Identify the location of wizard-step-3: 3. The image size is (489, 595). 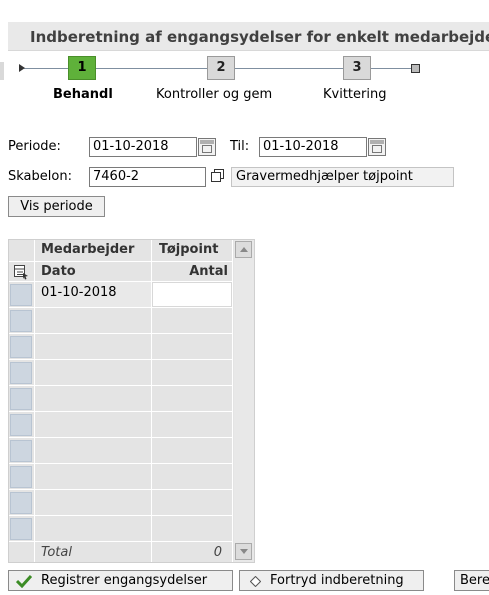
(357, 68).